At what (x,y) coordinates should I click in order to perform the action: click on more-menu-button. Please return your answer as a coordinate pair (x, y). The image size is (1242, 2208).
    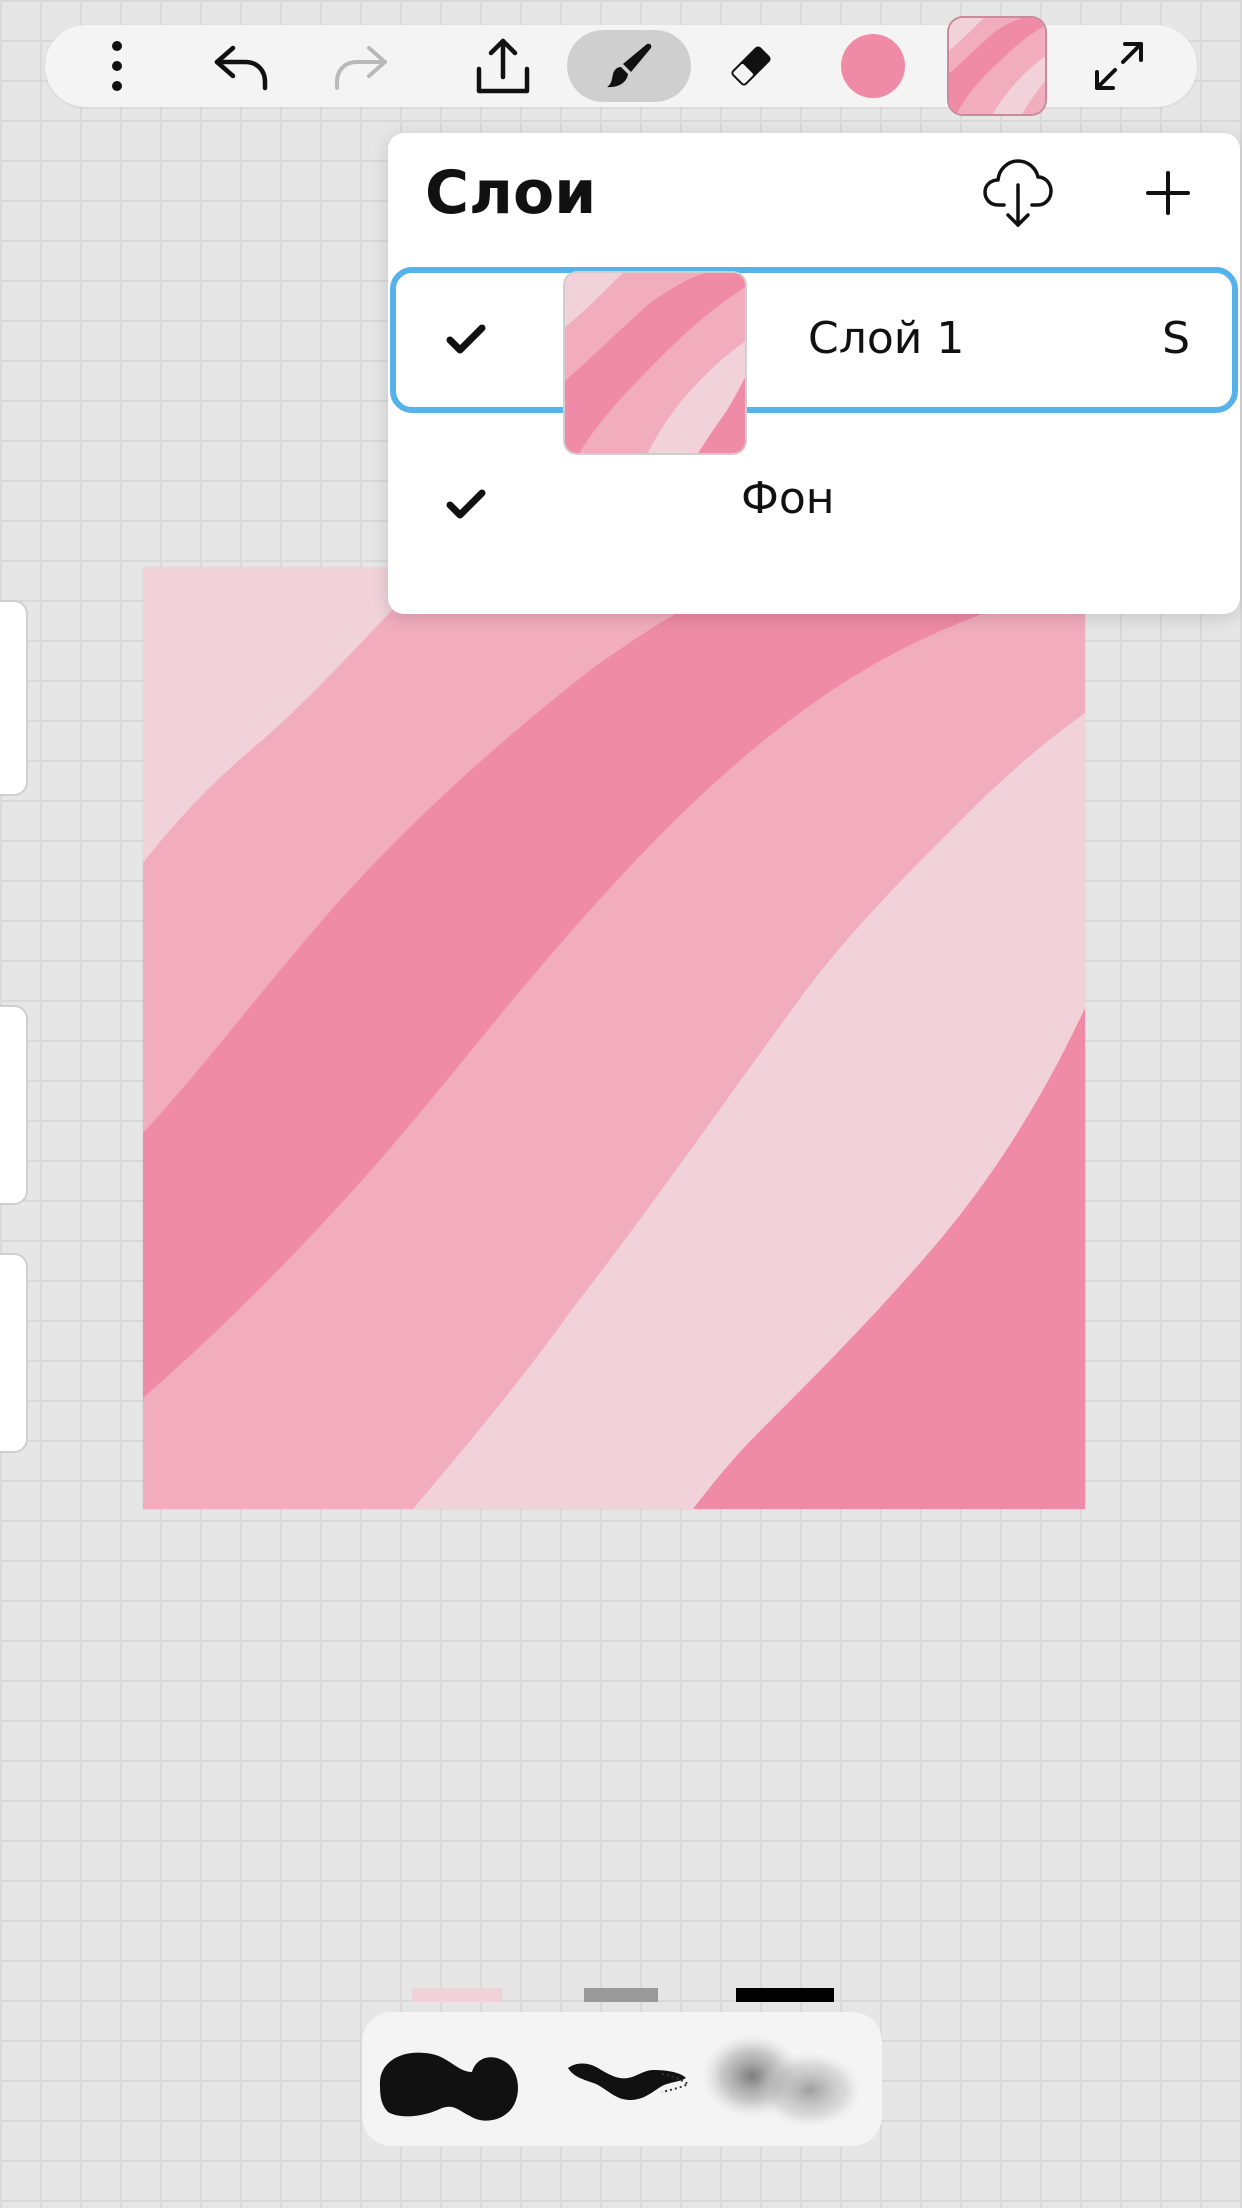
    Looking at the image, I should click on (117, 66).